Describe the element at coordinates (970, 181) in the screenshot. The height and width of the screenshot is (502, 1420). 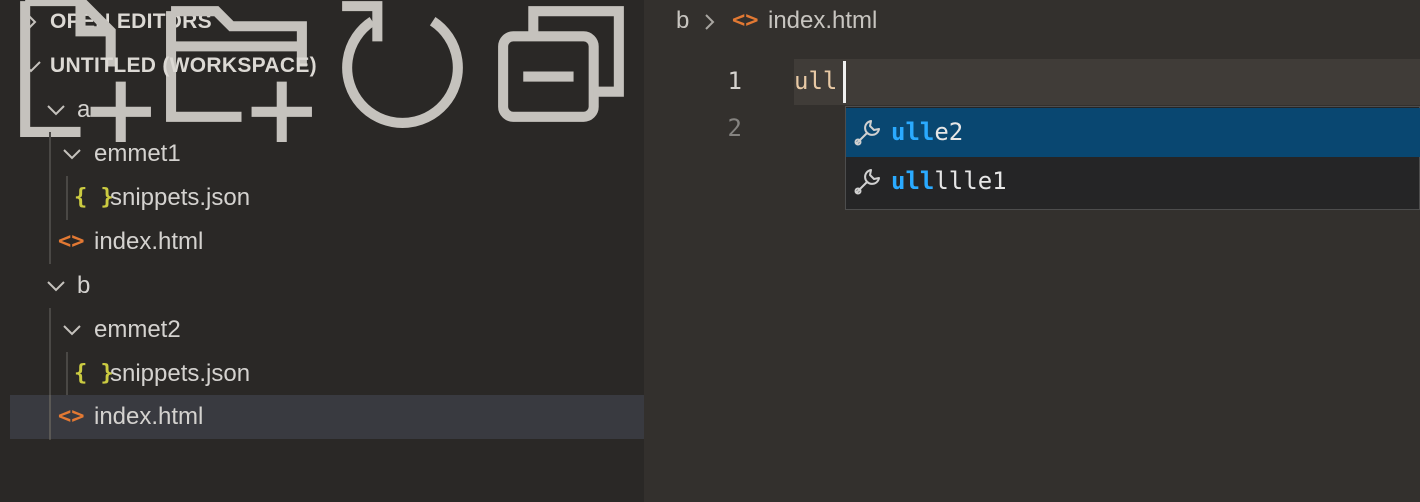
I see `suggest-rest: llle1` at that location.